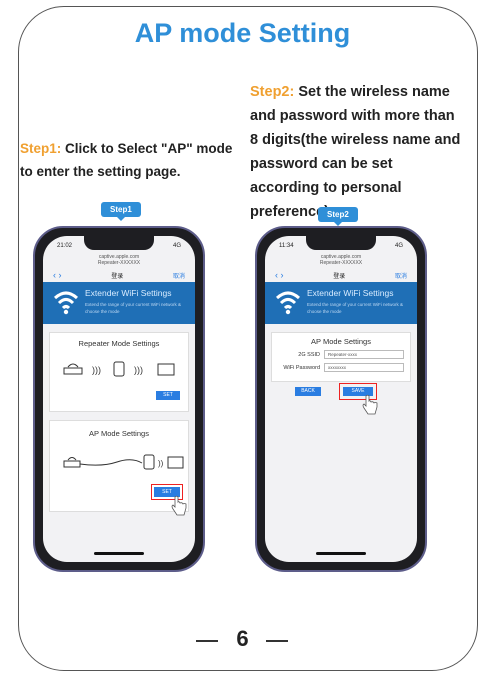  What do you see at coordinates (168, 395) in the screenshot?
I see `repeater-set-button: SET` at bounding box center [168, 395].